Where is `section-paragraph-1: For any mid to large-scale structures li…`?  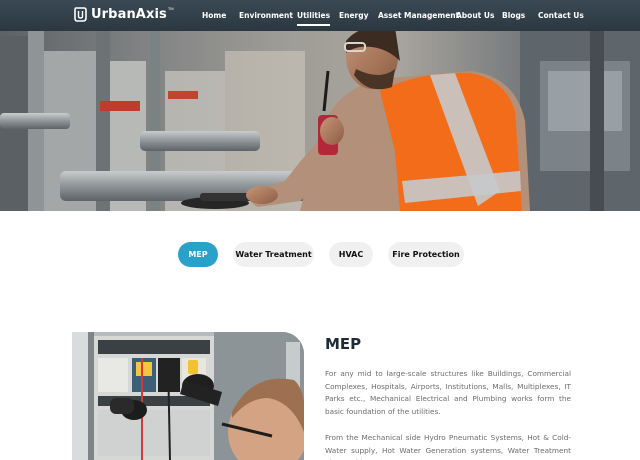 section-paragraph-1: For any mid to large-scale structures li… is located at coordinates (448, 392).